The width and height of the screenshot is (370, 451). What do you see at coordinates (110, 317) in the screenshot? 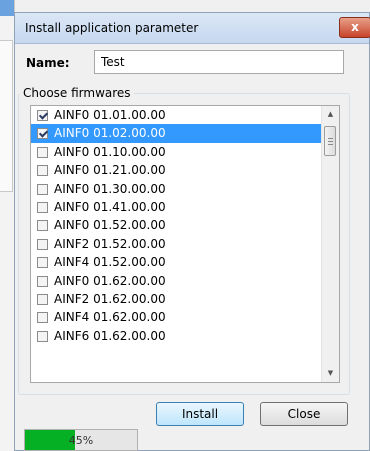
I see `firmware-label: AINF4 01.62.00.00` at bounding box center [110, 317].